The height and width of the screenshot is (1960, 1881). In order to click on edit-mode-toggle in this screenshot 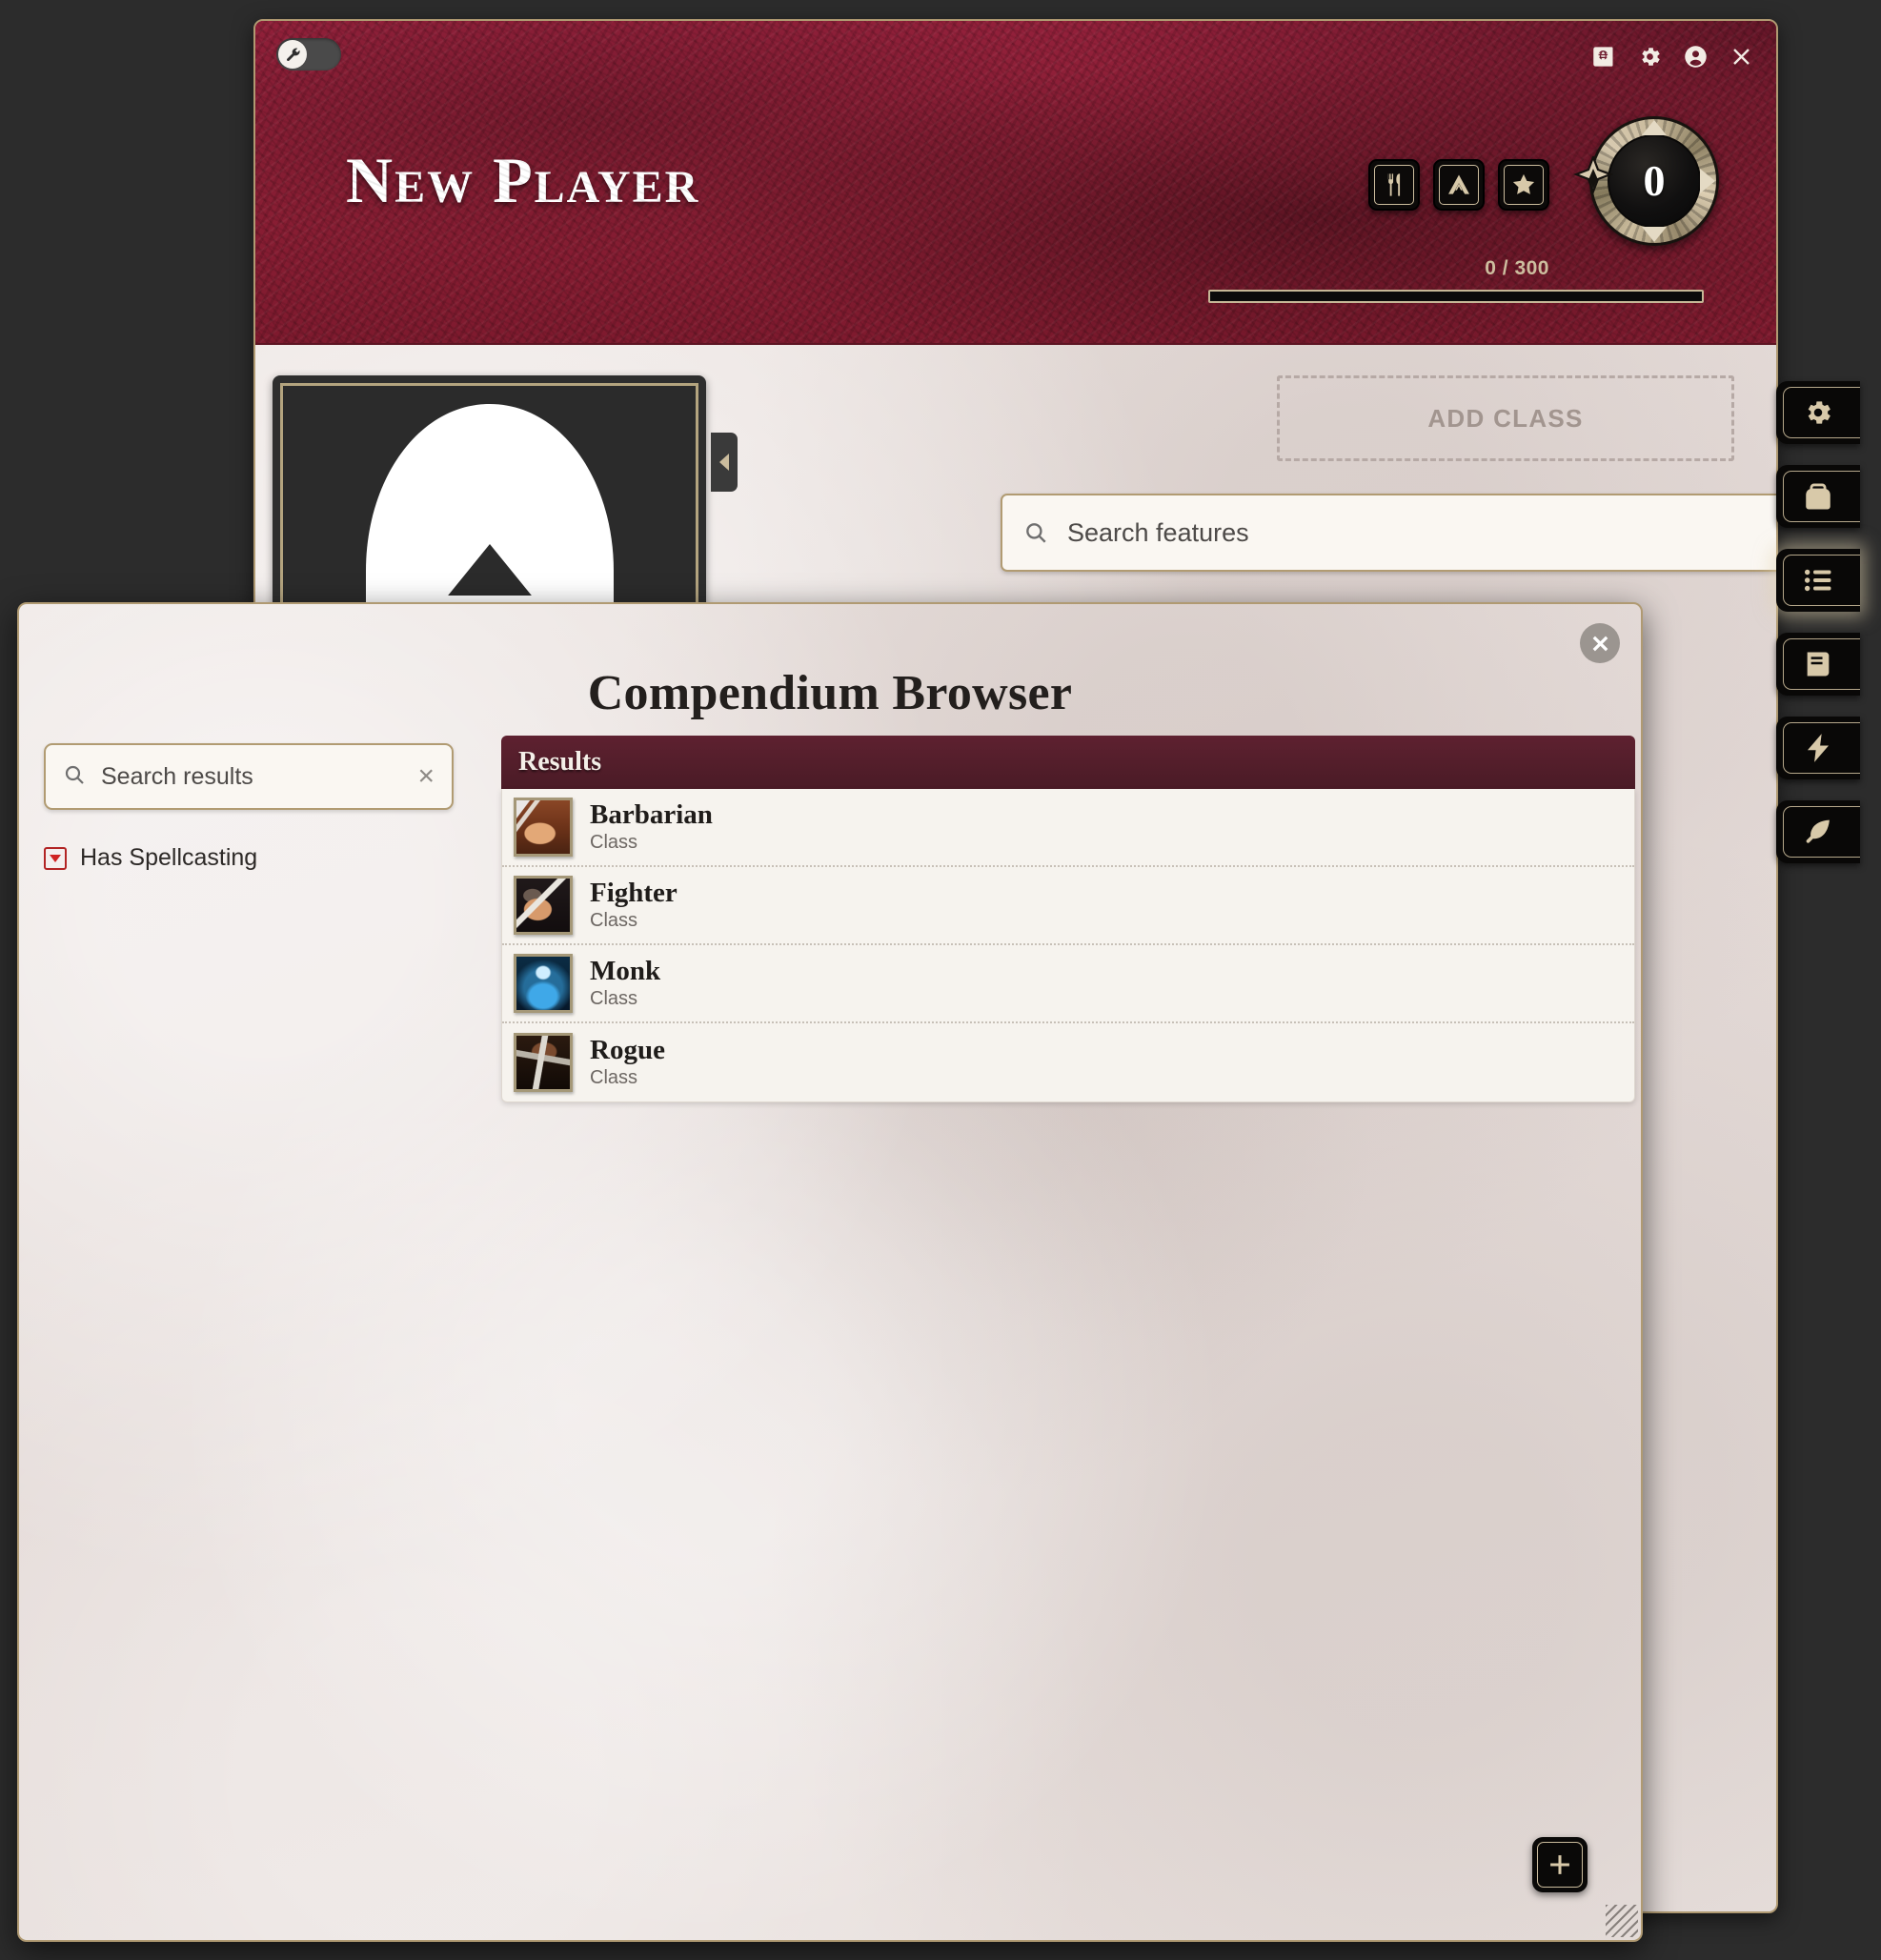, I will do `click(309, 54)`.